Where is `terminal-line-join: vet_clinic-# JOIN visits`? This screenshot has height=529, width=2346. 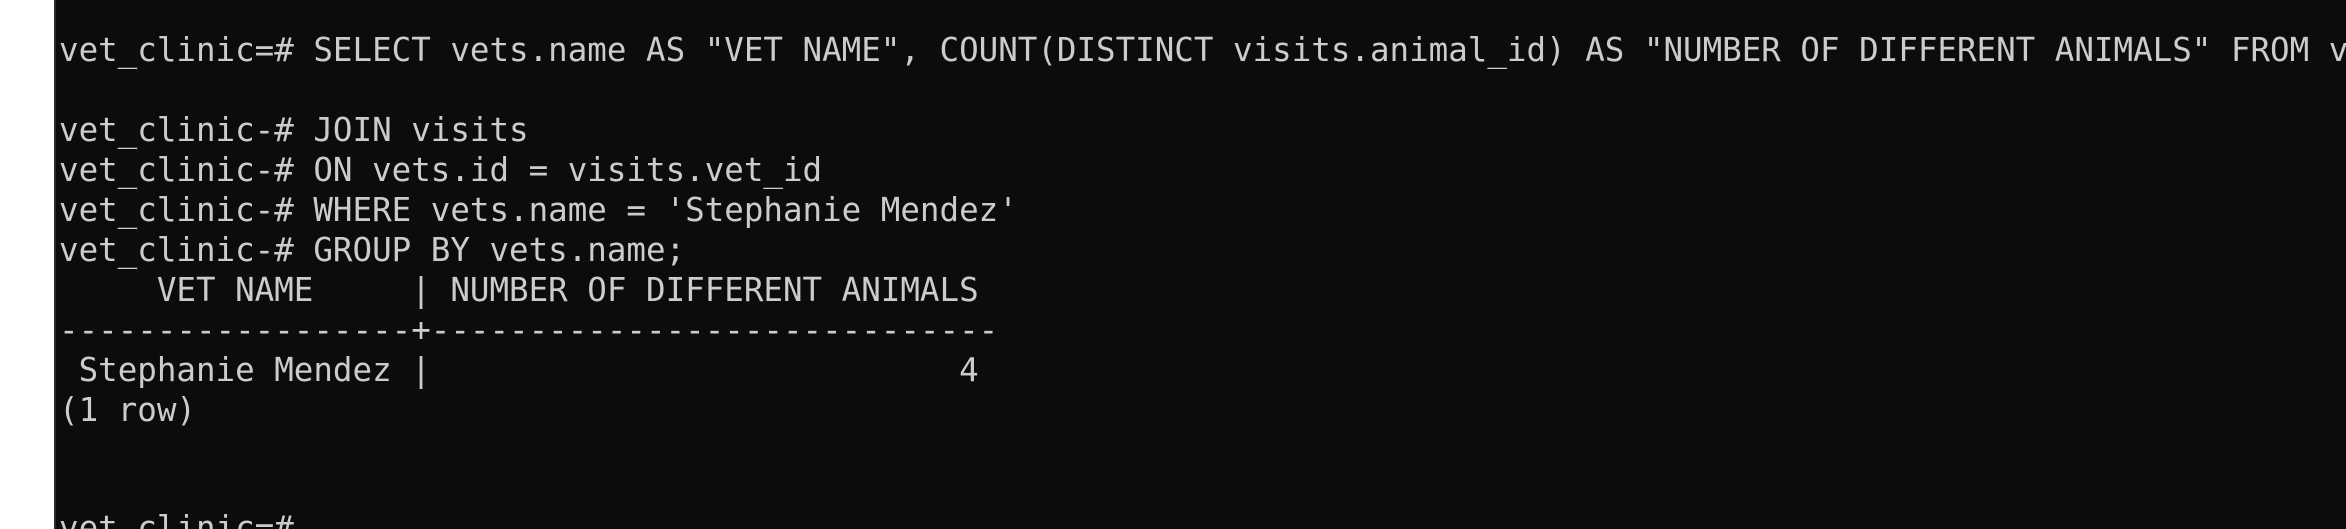
terminal-line-join: vet_clinic-# JOIN visits is located at coordinates (294, 130).